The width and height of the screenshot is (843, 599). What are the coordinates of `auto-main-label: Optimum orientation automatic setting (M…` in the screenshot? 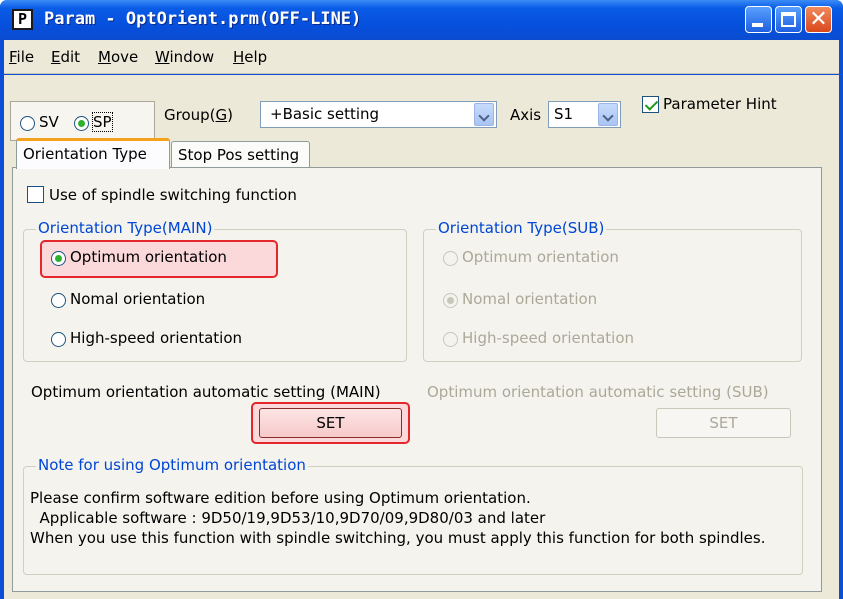 It's located at (206, 392).